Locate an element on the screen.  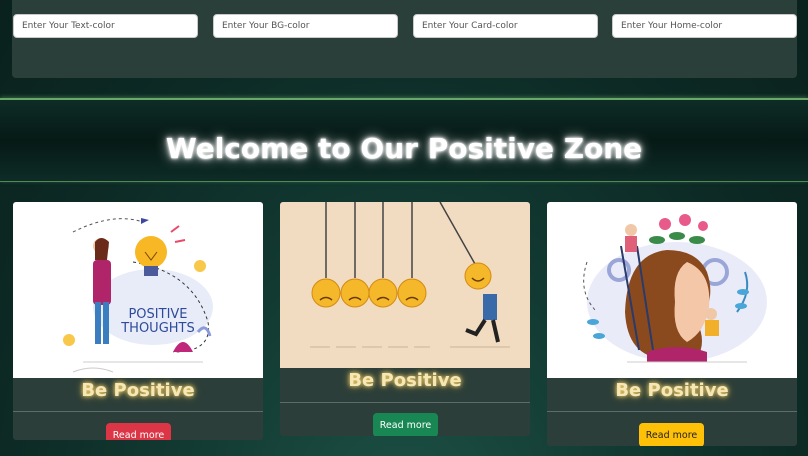
card-color-input is located at coordinates (505, 26).